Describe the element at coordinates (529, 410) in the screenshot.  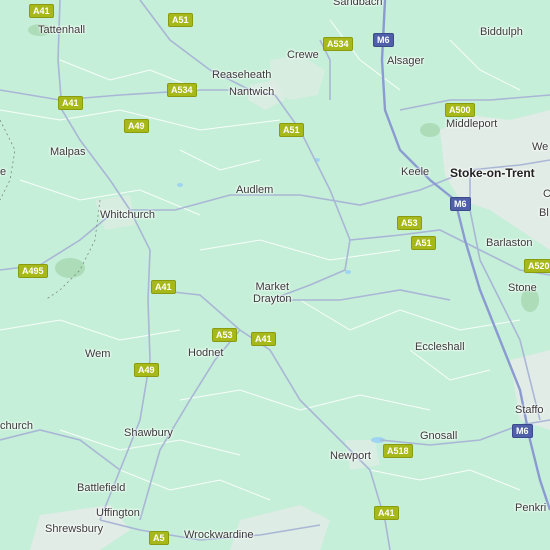
I see `town-label-stafford: Staffo` at that location.